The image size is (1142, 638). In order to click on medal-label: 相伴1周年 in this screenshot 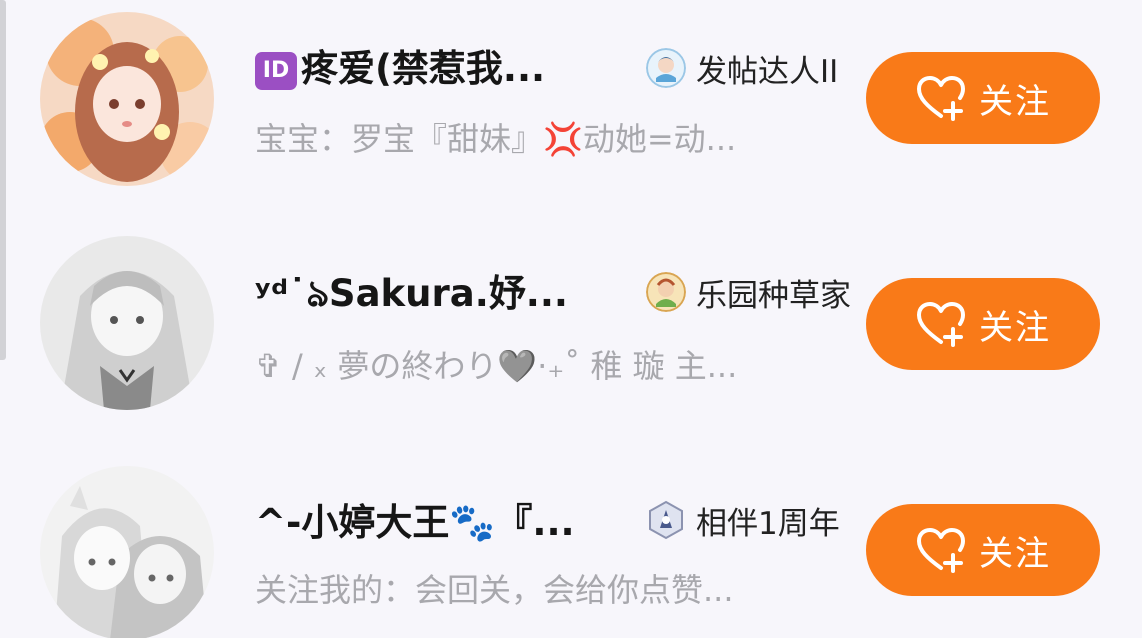, I will do `click(768, 523)`.